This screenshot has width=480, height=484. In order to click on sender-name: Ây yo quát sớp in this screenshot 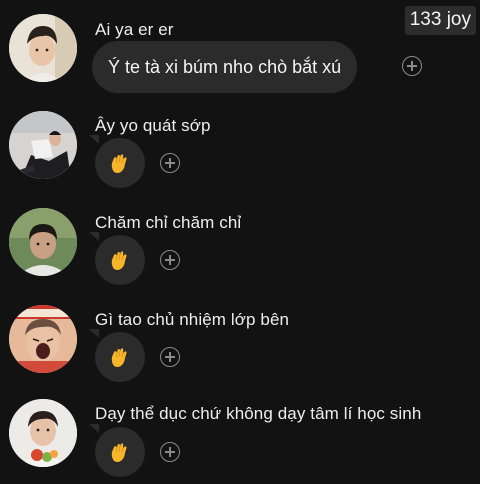, I will do `click(153, 125)`.